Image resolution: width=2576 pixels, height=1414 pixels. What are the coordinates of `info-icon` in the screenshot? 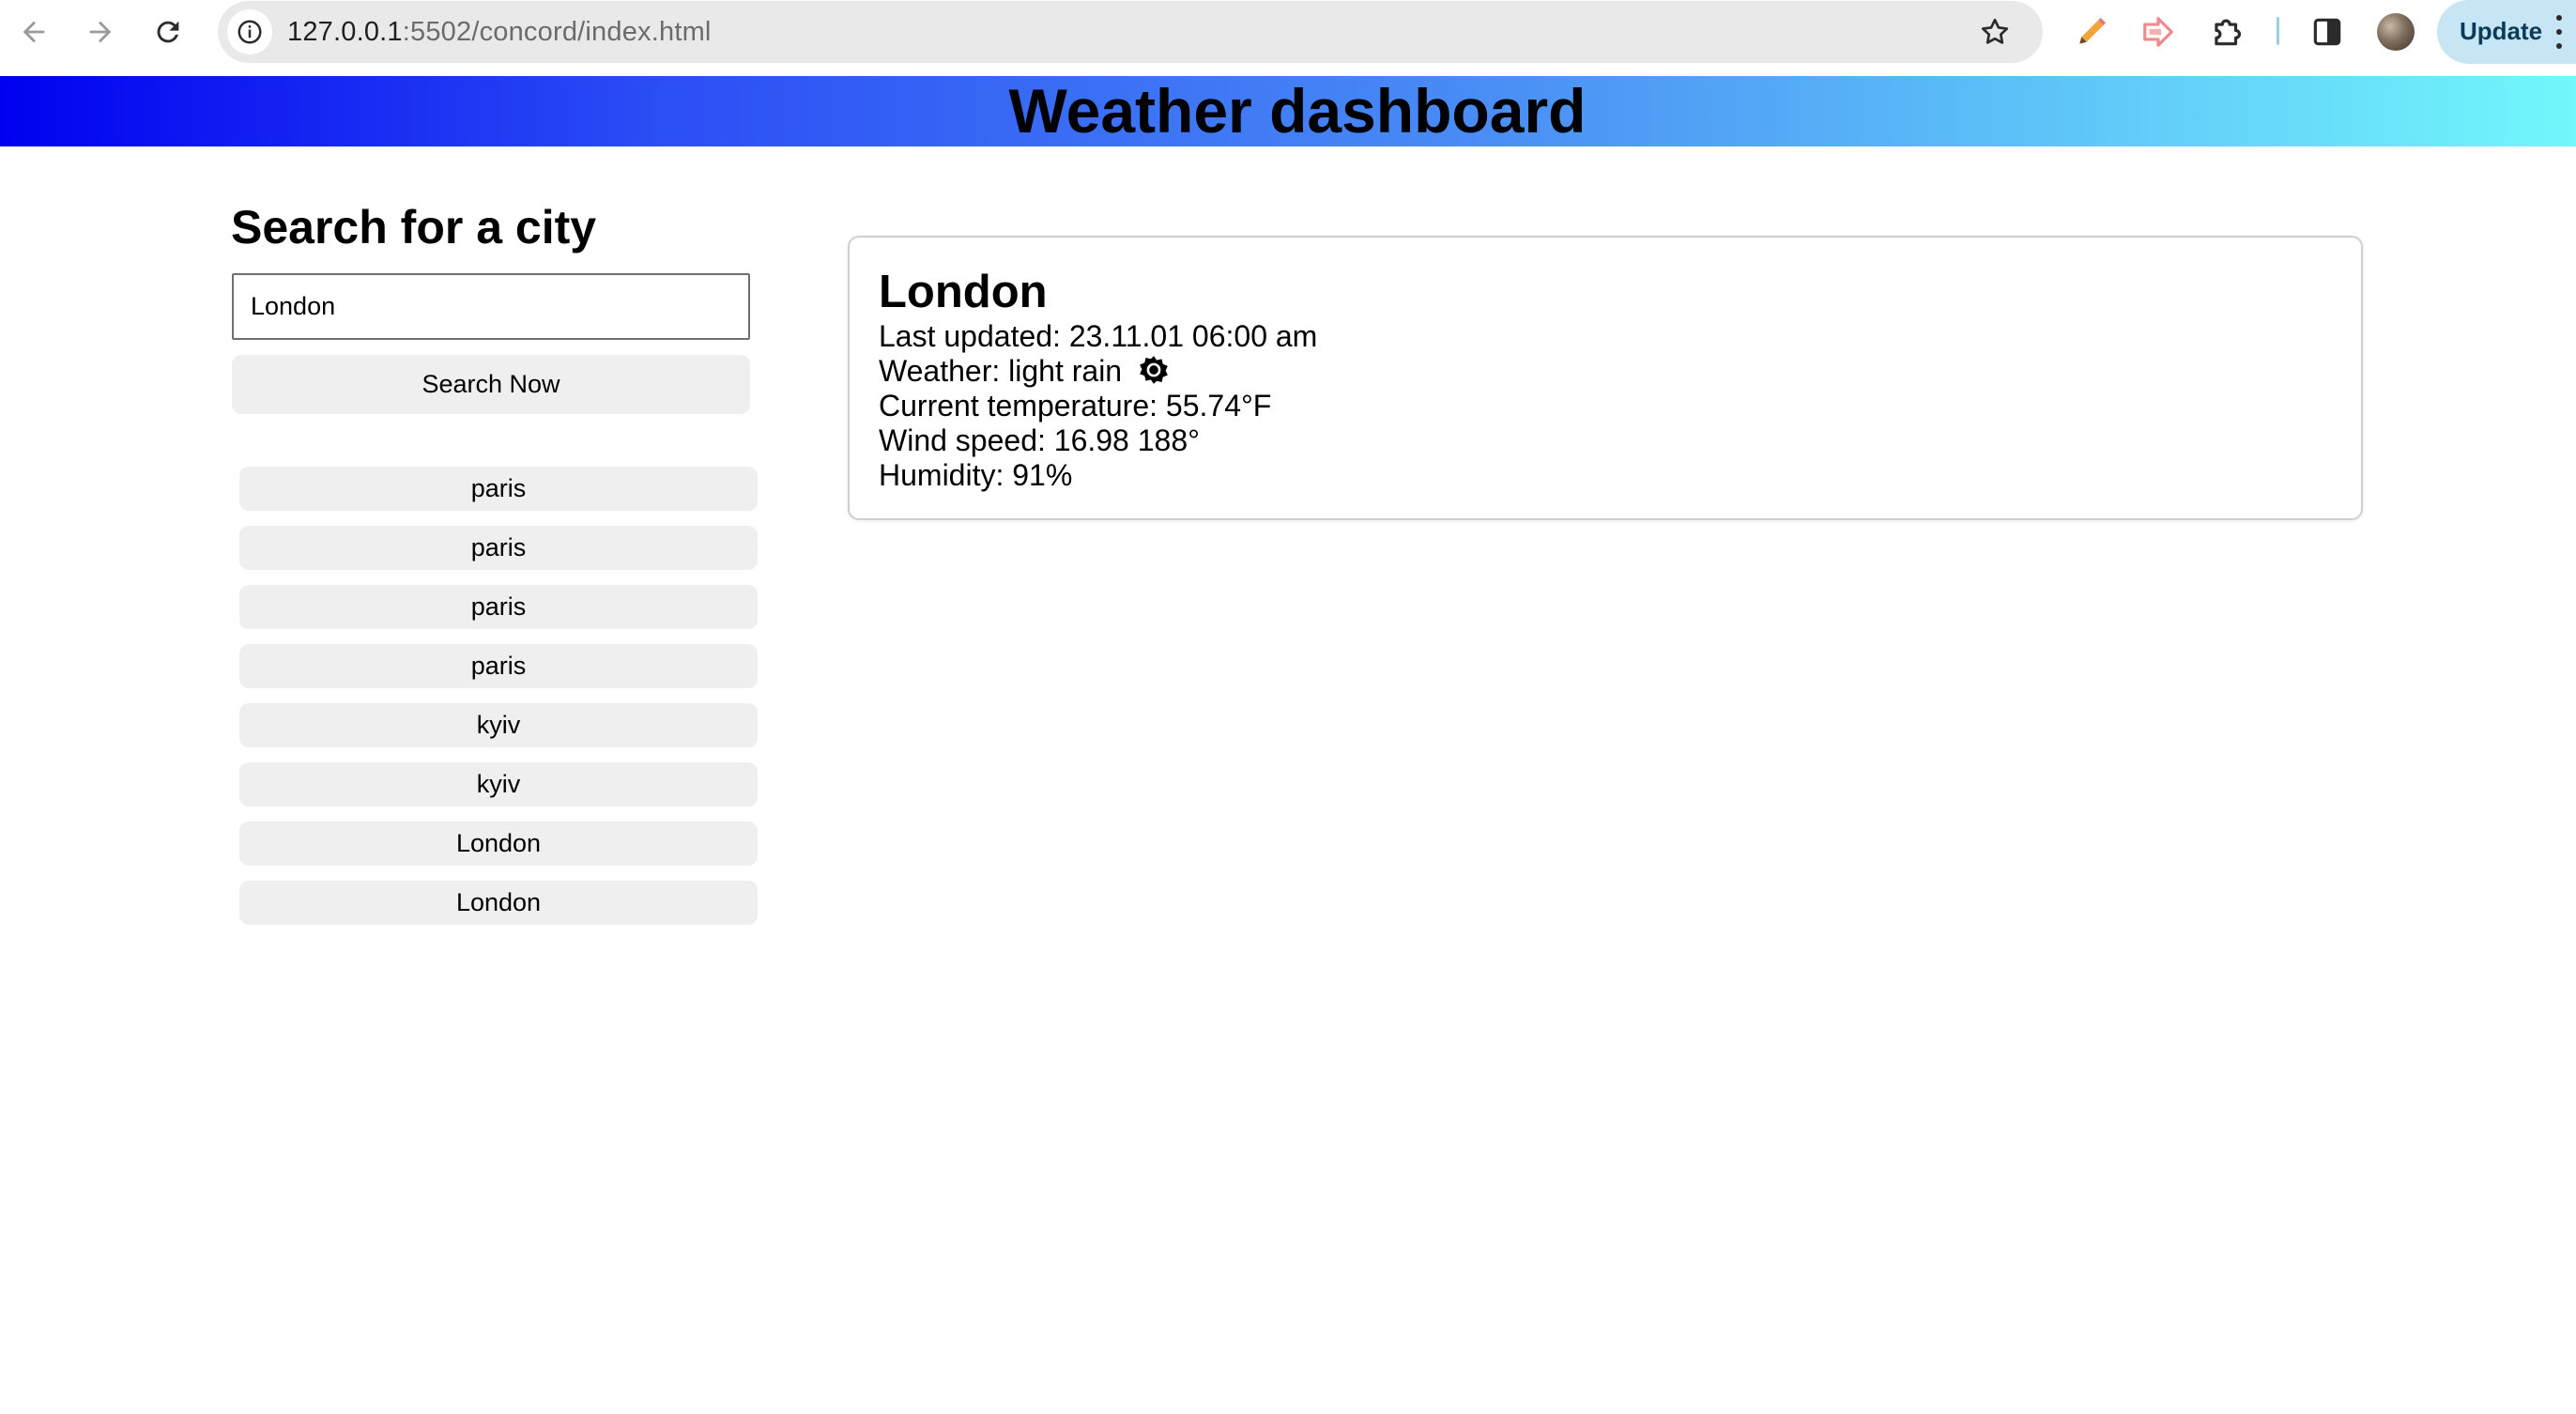 It's located at (250, 32).